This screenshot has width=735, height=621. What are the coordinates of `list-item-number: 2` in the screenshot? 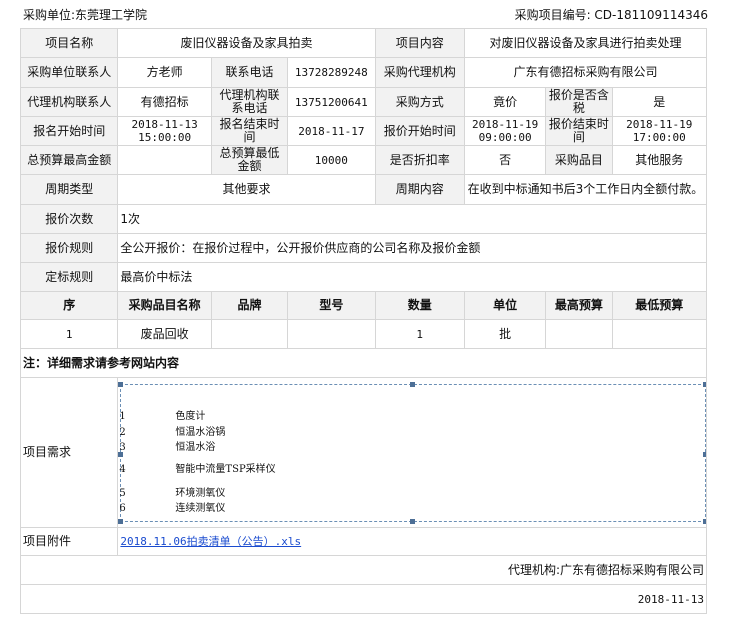 It's located at (122, 432).